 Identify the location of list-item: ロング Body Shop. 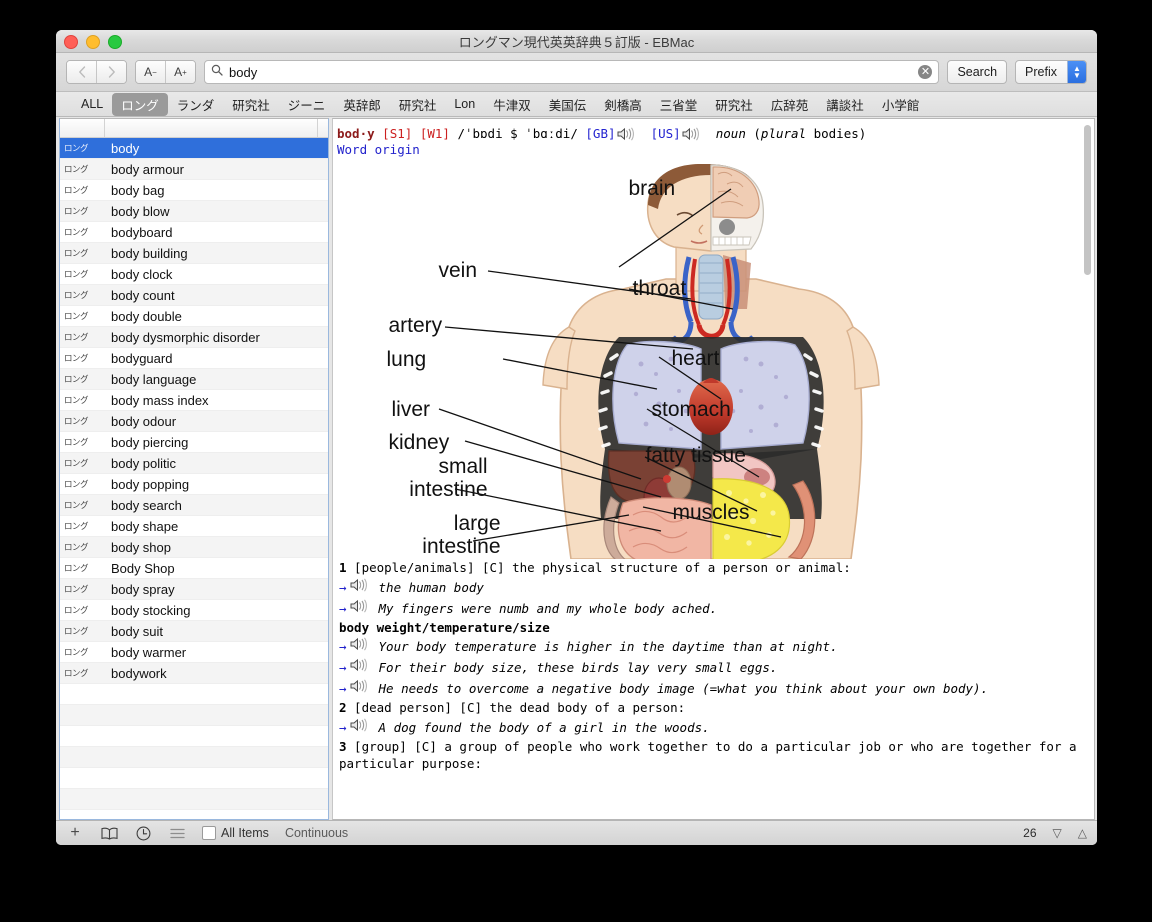
(194, 568).